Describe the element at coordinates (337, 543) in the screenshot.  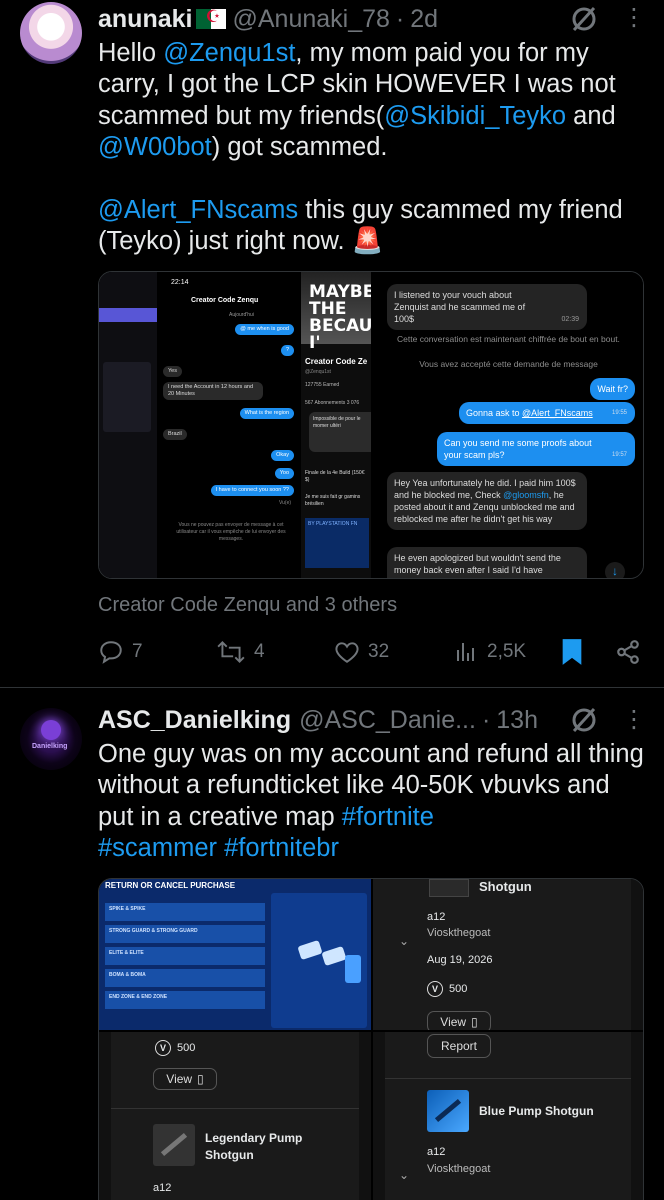
I see `post-image: BY PLAYSTATION FN` at that location.